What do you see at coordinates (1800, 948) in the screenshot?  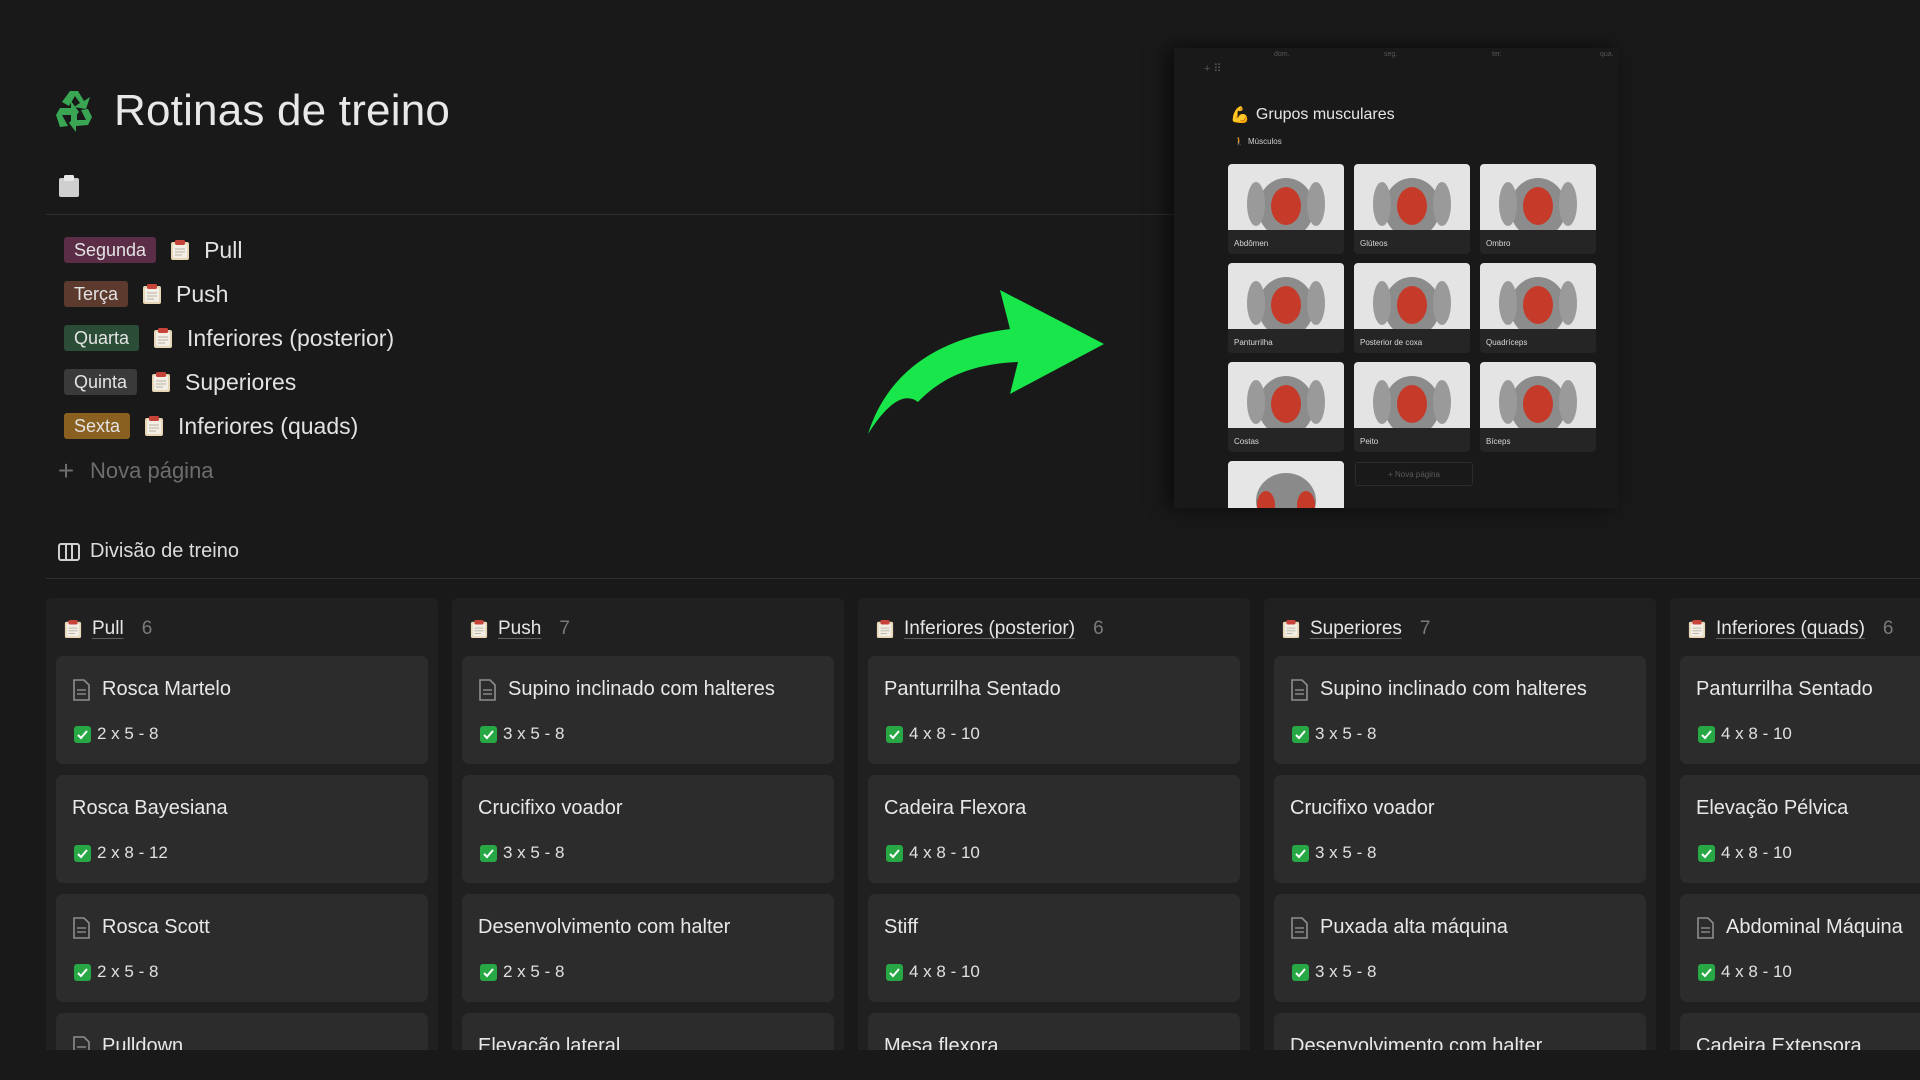 I see `exercise-card: Abdominal Máquina 4 x 8 - 10` at bounding box center [1800, 948].